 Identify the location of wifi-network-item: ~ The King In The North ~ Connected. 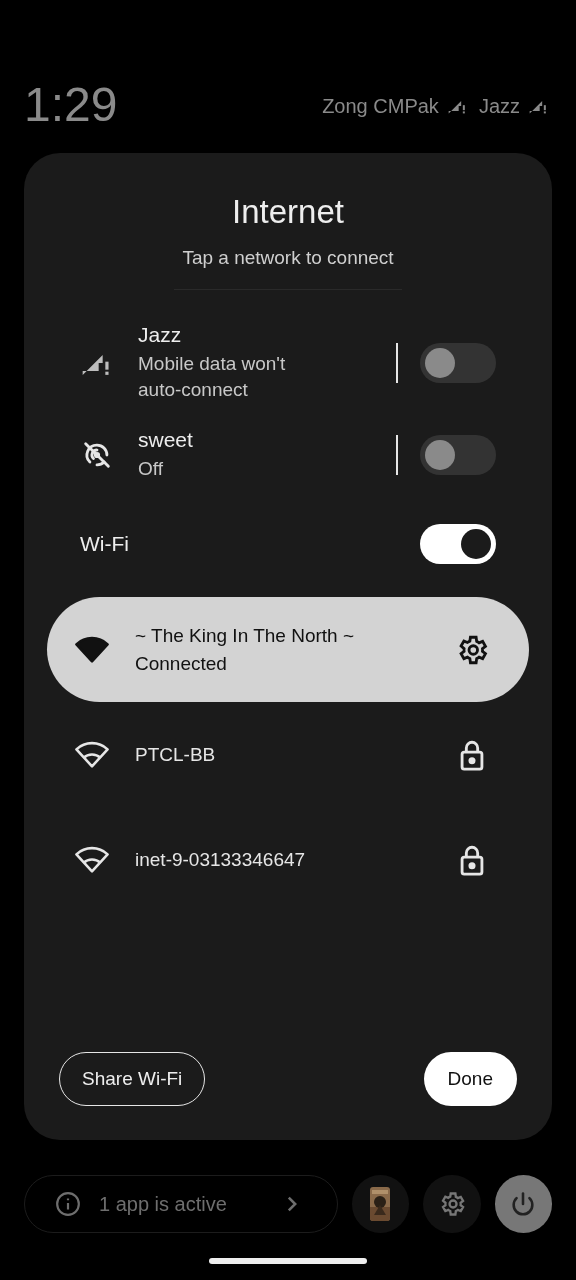
(288, 649).